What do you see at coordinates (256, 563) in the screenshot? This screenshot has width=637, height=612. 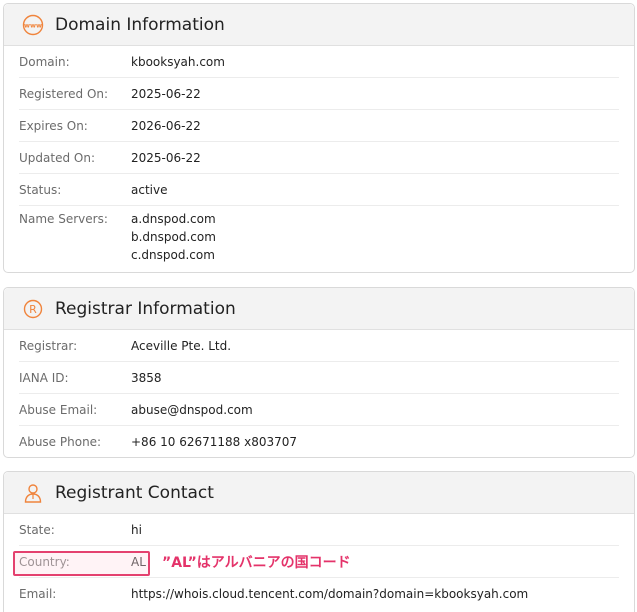 I see `annotation-text: ”AL”はアルバニアの国コード` at bounding box center [256, 563].